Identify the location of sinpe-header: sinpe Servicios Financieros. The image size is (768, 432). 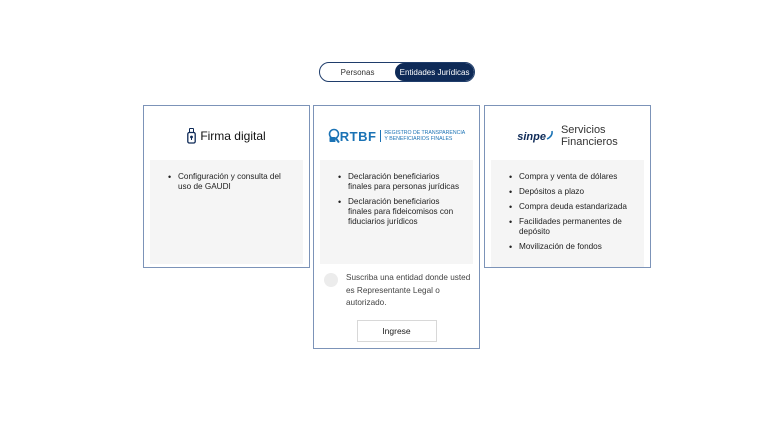
(567, 136).